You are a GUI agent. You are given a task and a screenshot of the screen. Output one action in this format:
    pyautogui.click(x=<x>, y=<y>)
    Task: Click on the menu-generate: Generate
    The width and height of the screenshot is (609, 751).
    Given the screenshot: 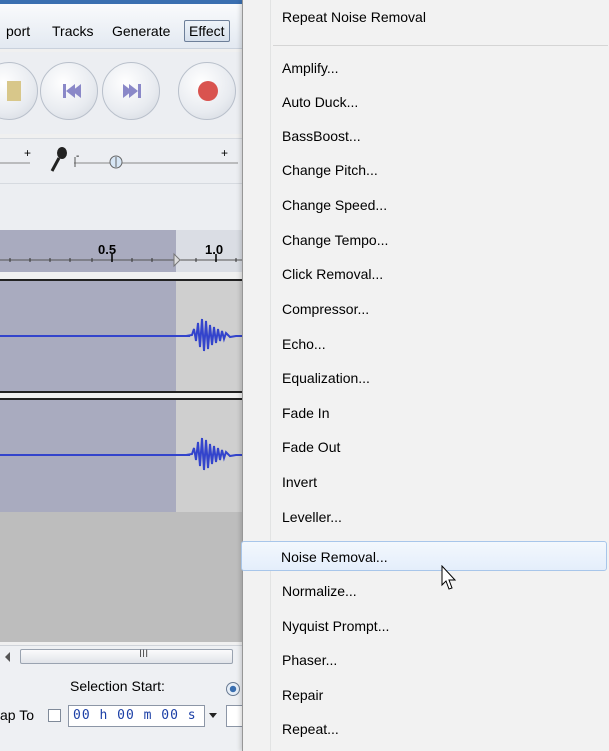 What is the action you would take?
    pyautogui.click(x=141, y=31)
    